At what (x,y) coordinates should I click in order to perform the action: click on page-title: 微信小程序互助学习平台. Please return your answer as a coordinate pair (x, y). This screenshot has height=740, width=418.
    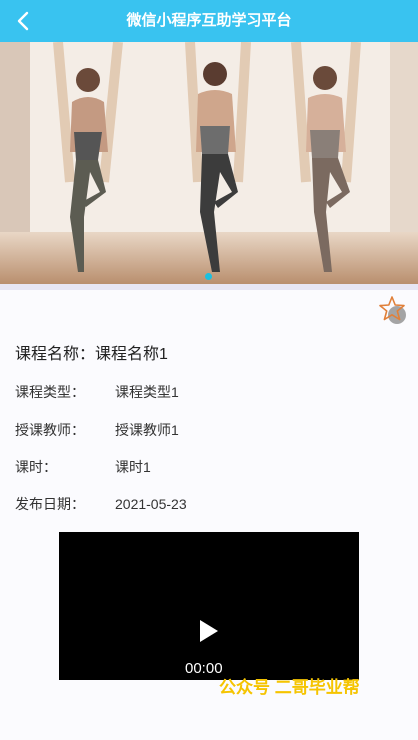
    Looking at the image, I should click on (209, 20).